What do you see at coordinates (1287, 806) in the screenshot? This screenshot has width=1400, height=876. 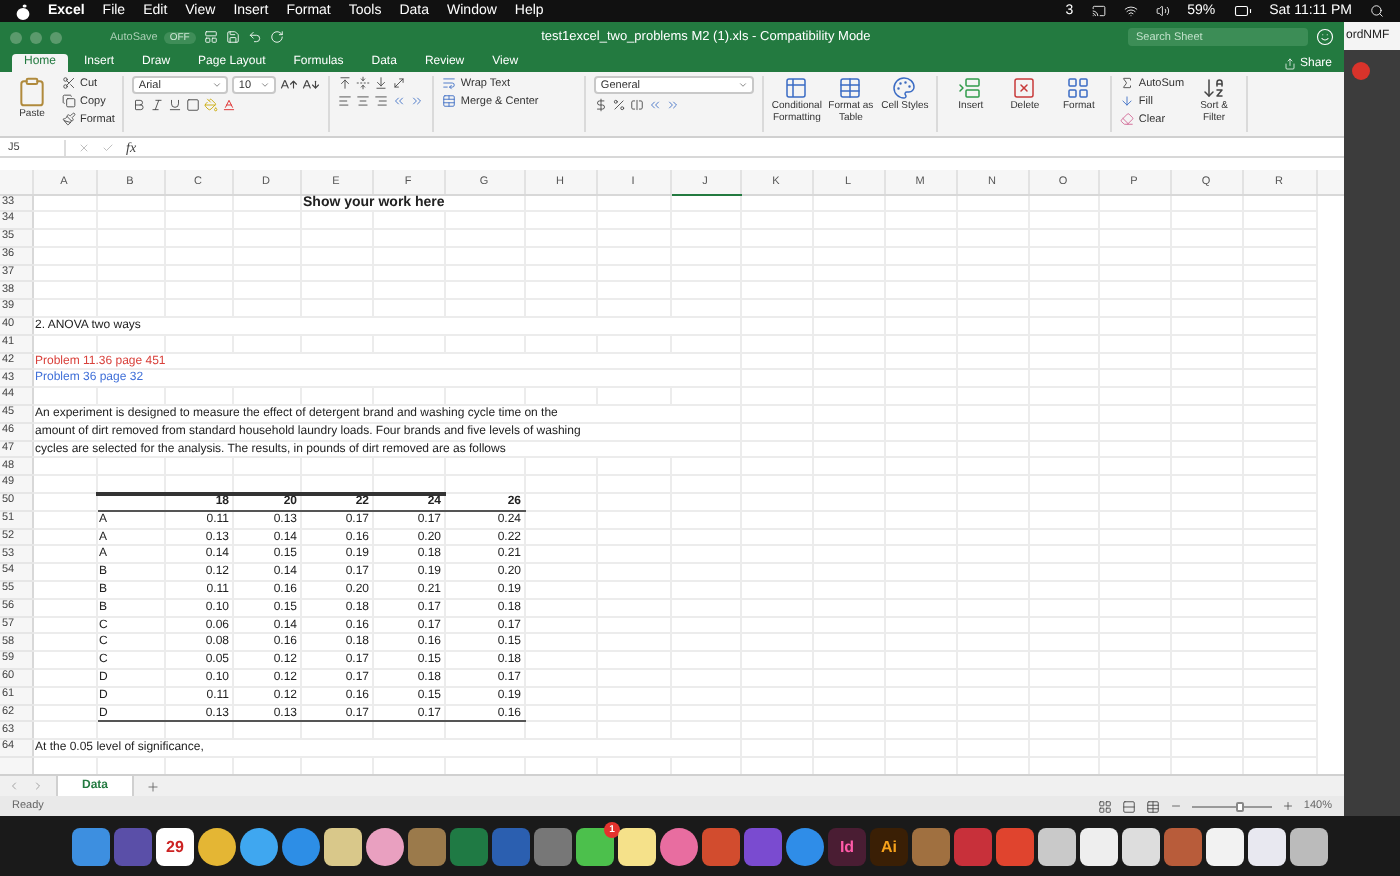 I see `zoom-in-icon` at bounding box center [1287, 806].